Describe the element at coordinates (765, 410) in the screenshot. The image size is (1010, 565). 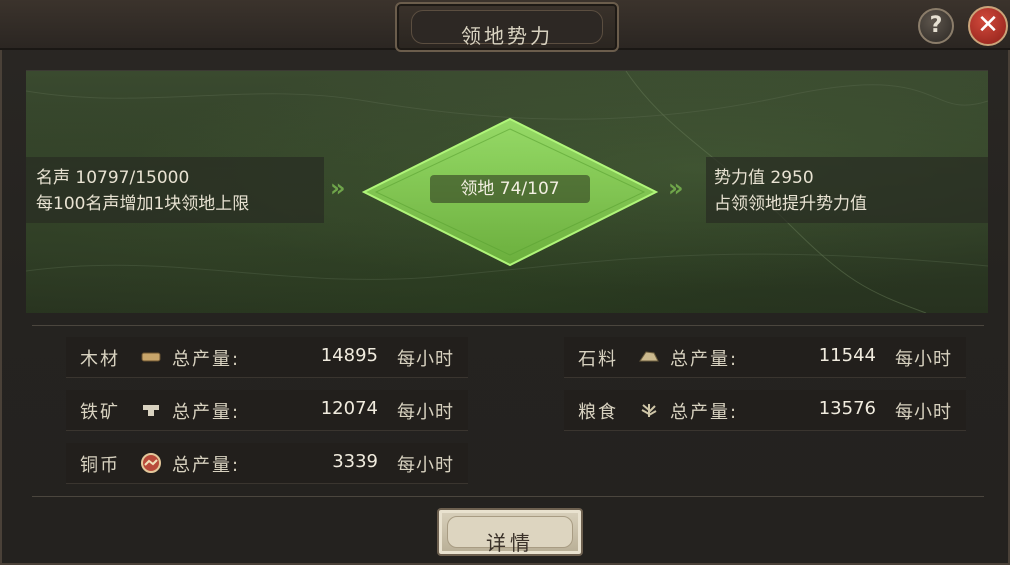
I see `resource-row-grain: 粮食 总产量: 13576 每小时` at that location.